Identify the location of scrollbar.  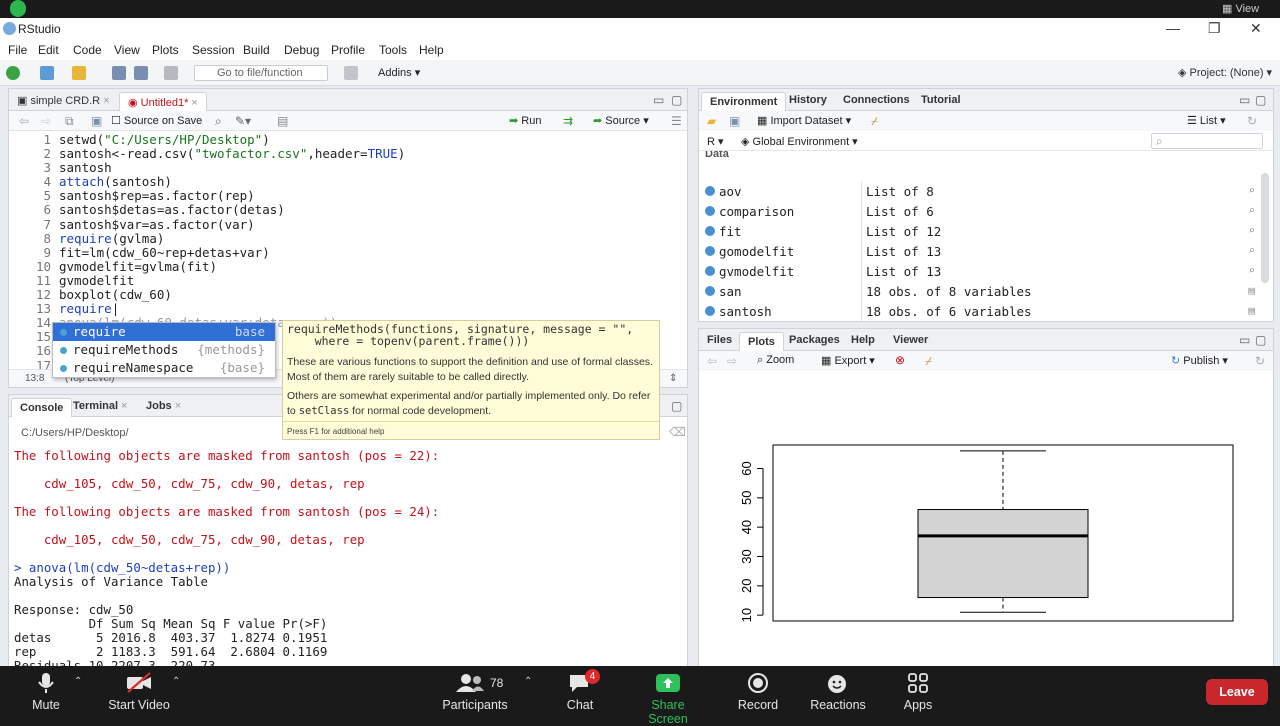
(1265, 228).